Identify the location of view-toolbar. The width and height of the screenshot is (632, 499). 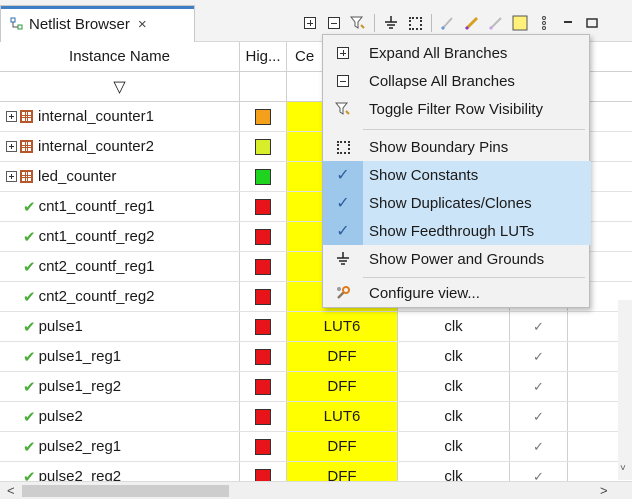
(453, 23).